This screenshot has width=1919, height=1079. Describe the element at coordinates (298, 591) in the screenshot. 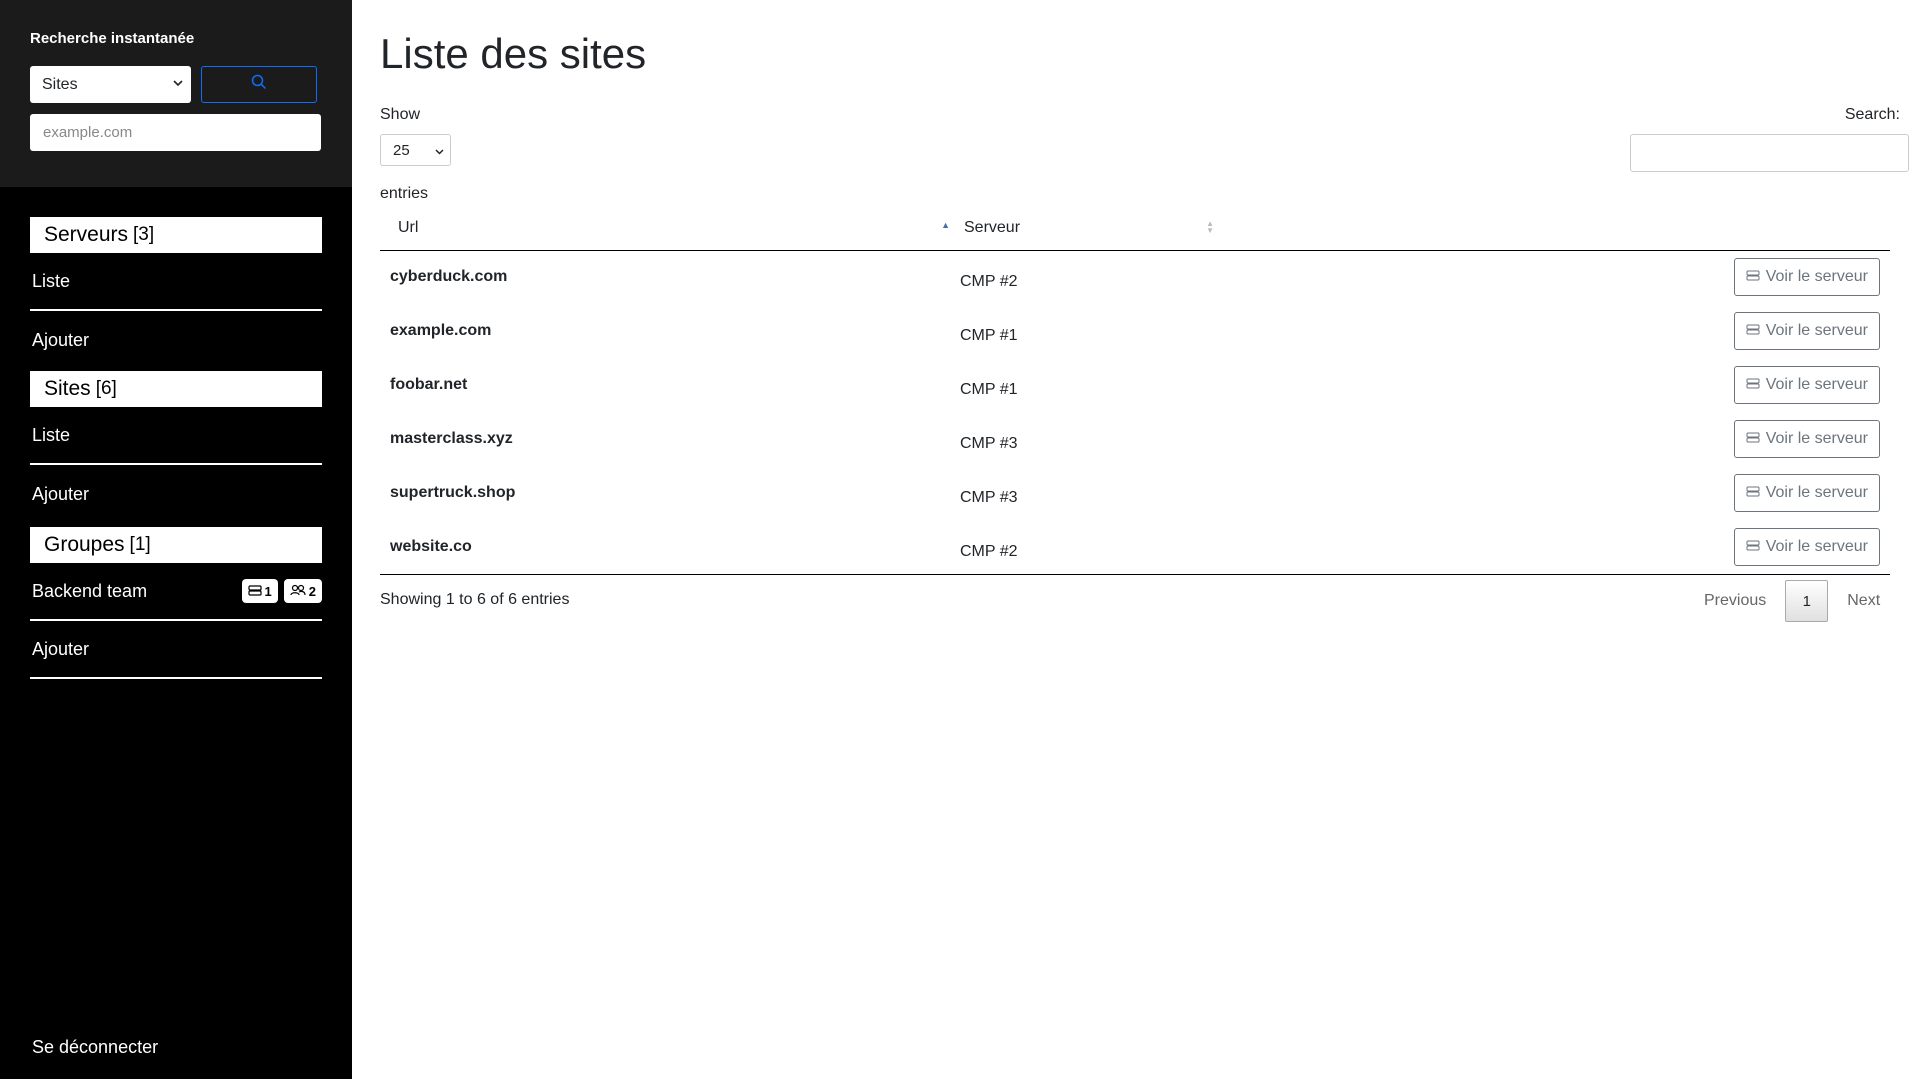

I see `users-icon` at that location.